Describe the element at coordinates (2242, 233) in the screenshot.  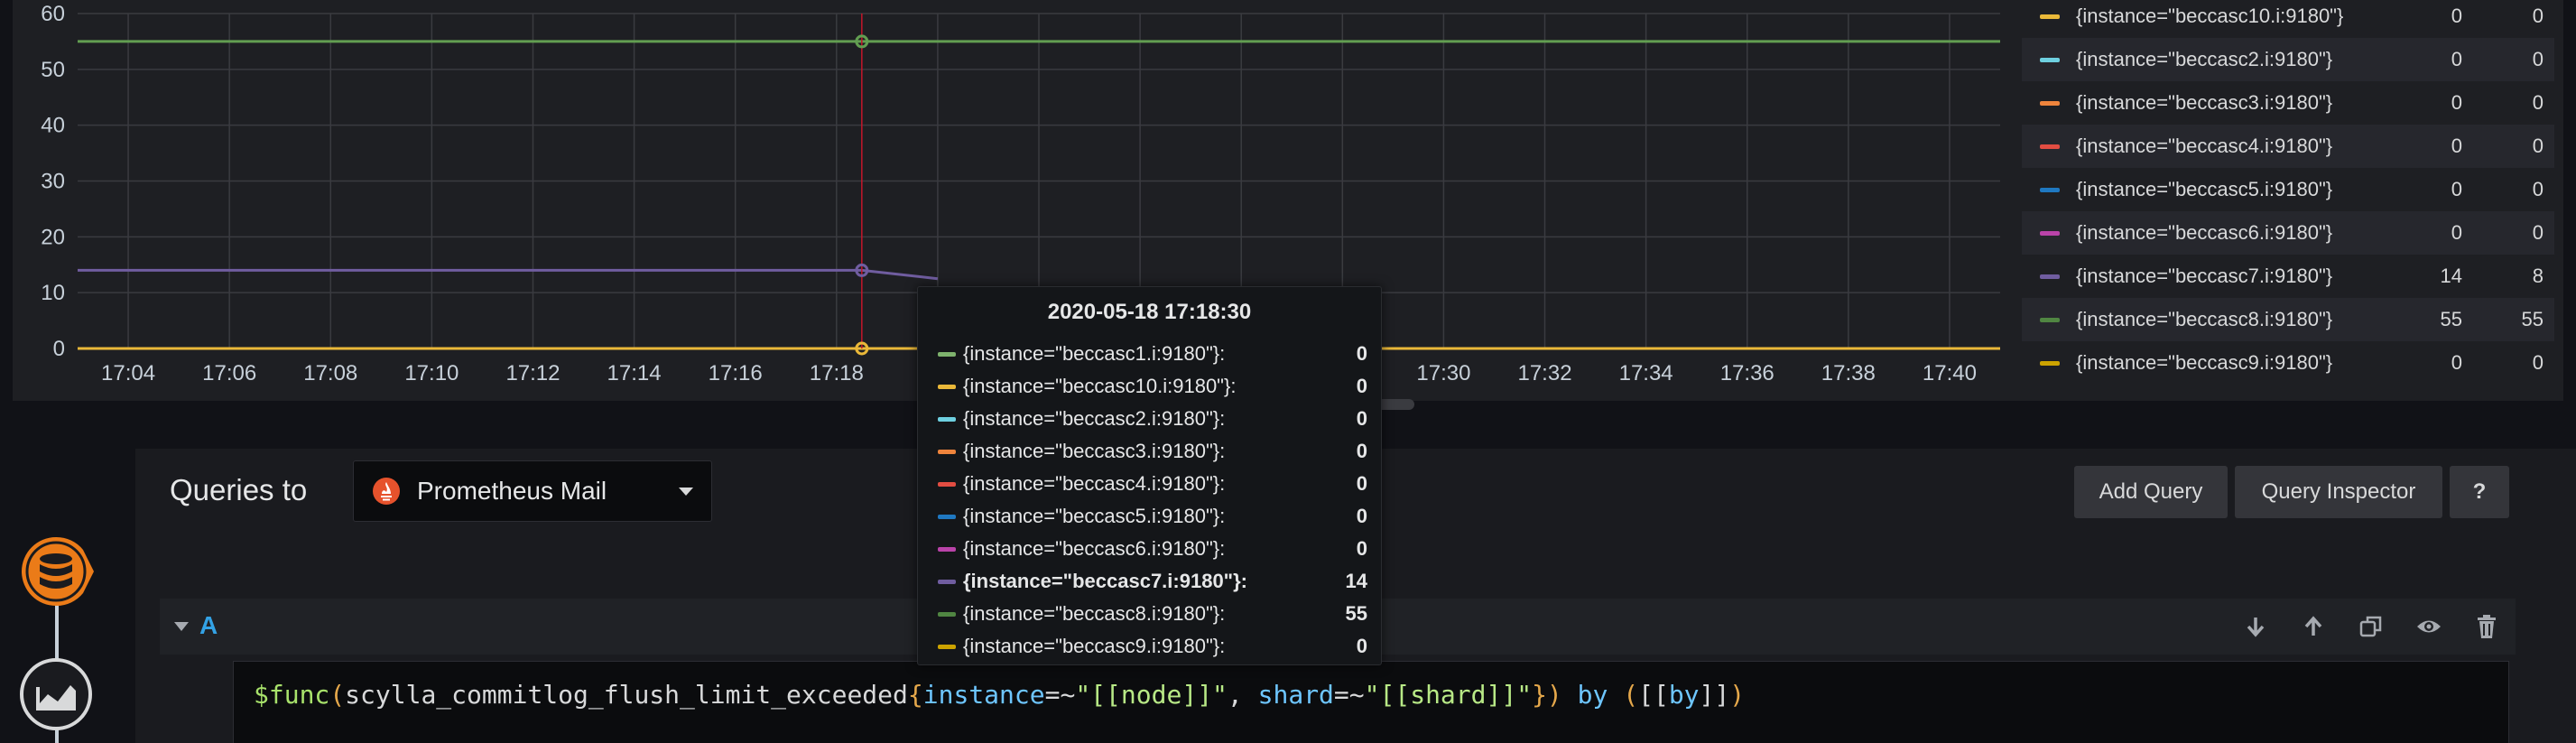
I see `legend-series-name: {instance="beccasc6.i:9180"}` at that location.